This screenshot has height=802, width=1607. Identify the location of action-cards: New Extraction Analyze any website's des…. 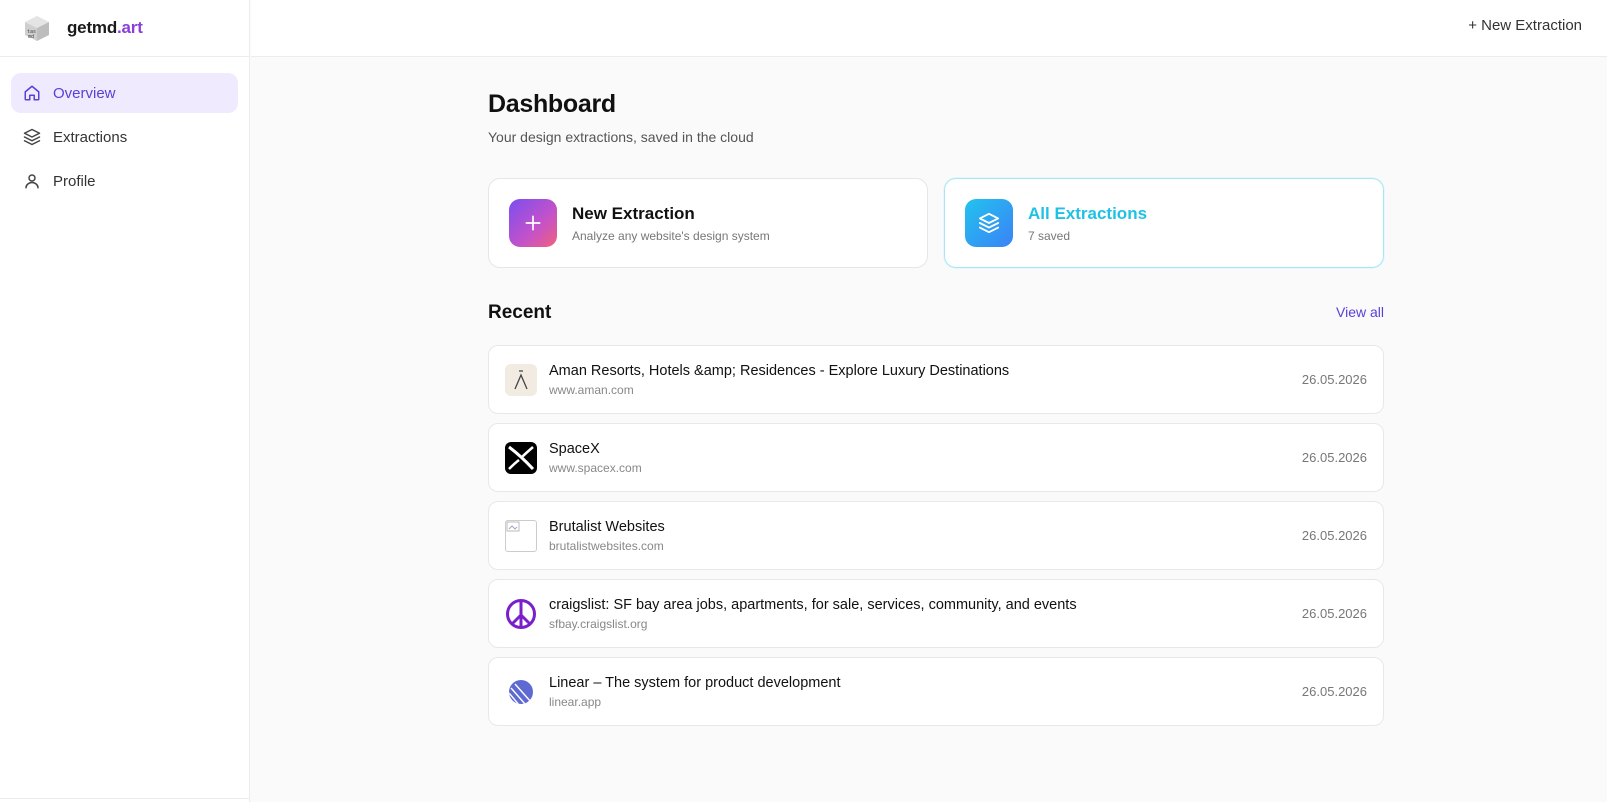
(936, 223).